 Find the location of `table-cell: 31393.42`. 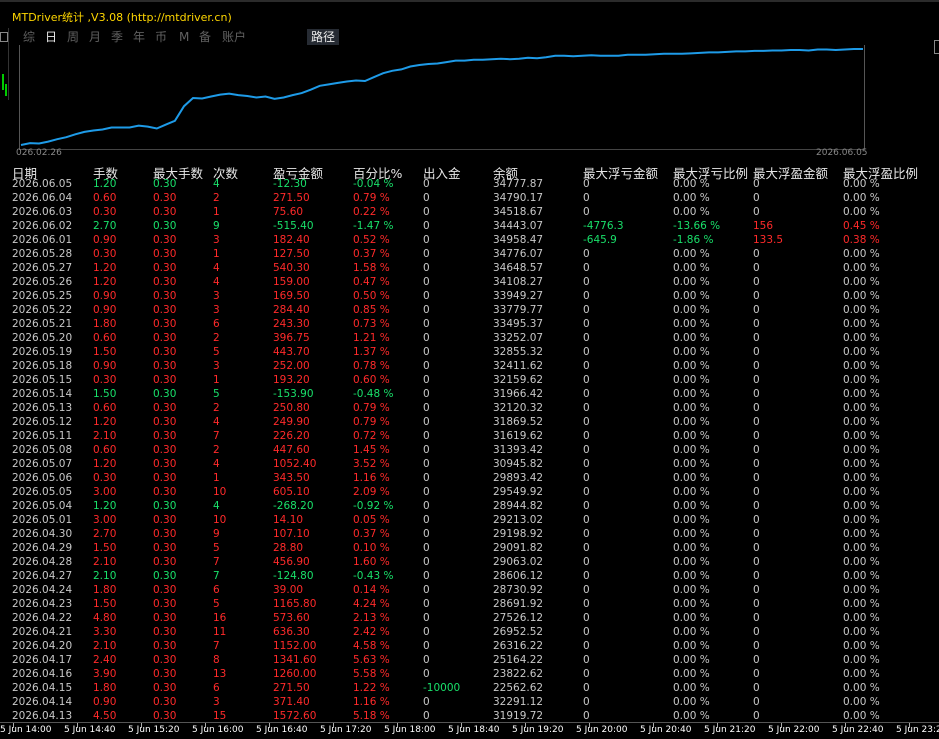

table-cell: 31393.42 is located at coordinates (518, 450).